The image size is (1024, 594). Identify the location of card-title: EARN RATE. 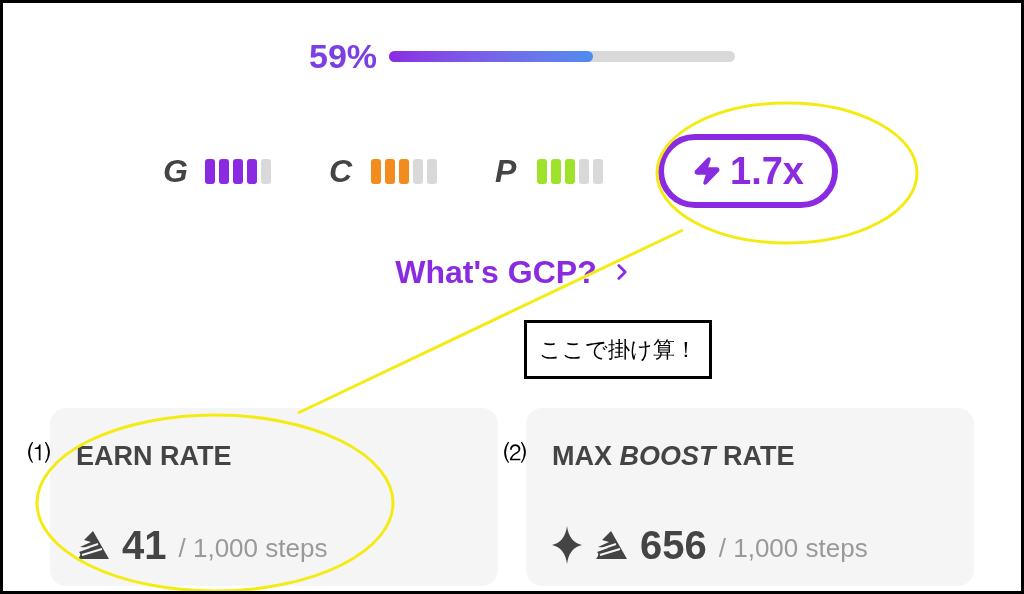
(154, 456).